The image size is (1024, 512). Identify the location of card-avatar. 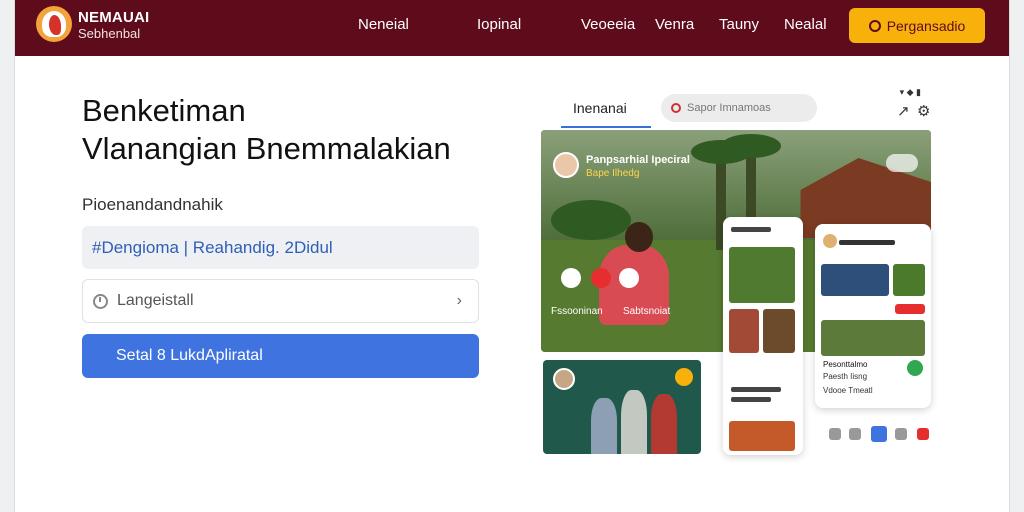
(830, 241).